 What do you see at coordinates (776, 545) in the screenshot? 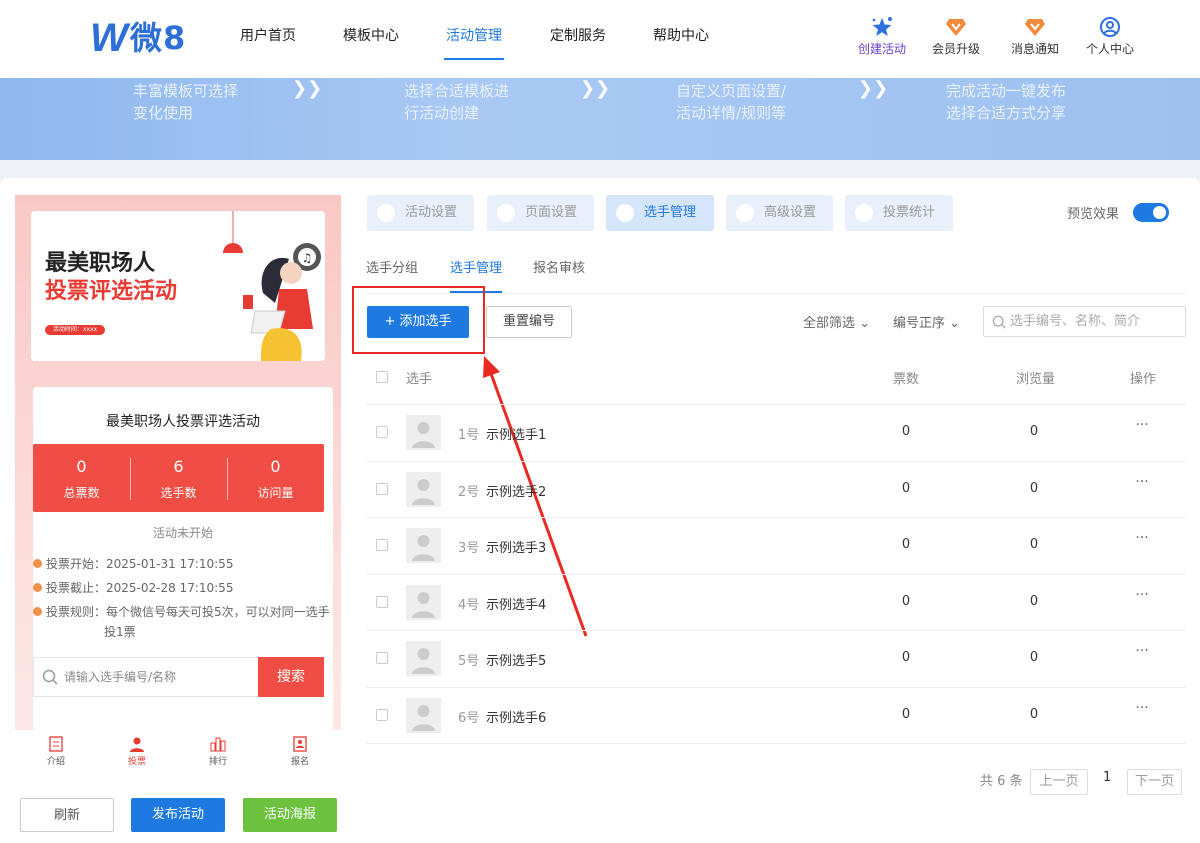
I see `table-row: 3号 示例选手3 0 0 ···` at bounding box center [776, 545].